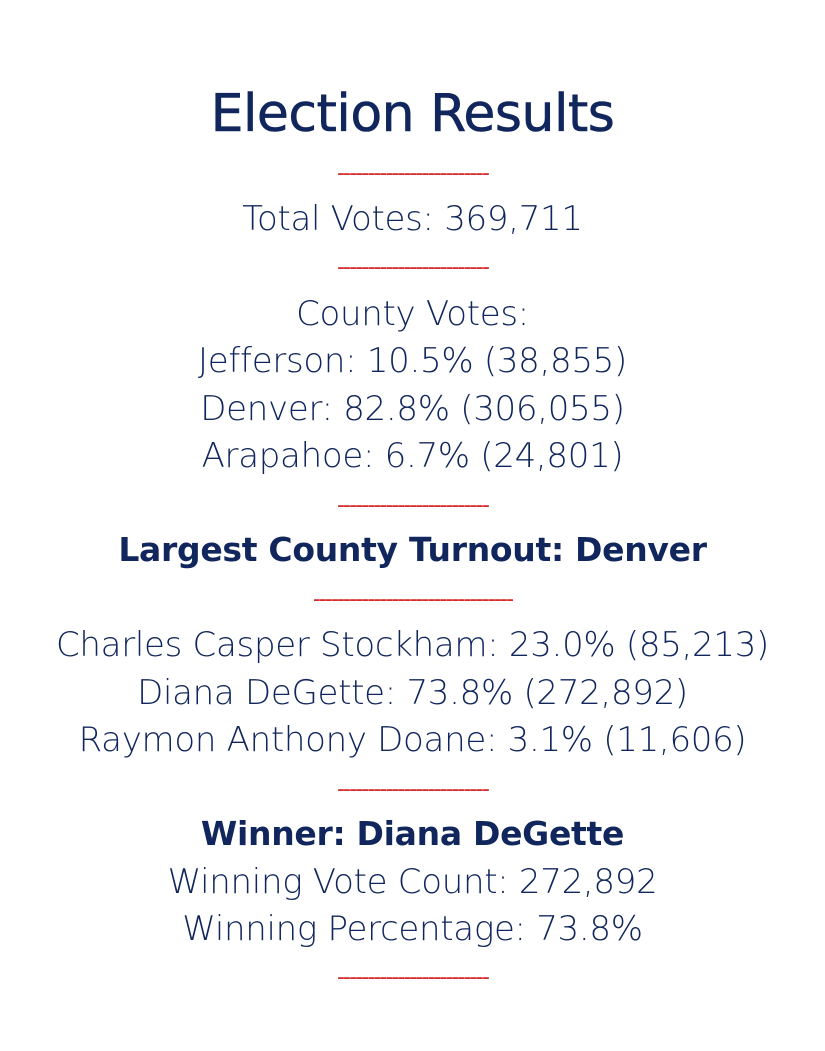 The height and width of the screenshot is (1051, 825). I want to click on page-title: Election Results, so click(412, 114).